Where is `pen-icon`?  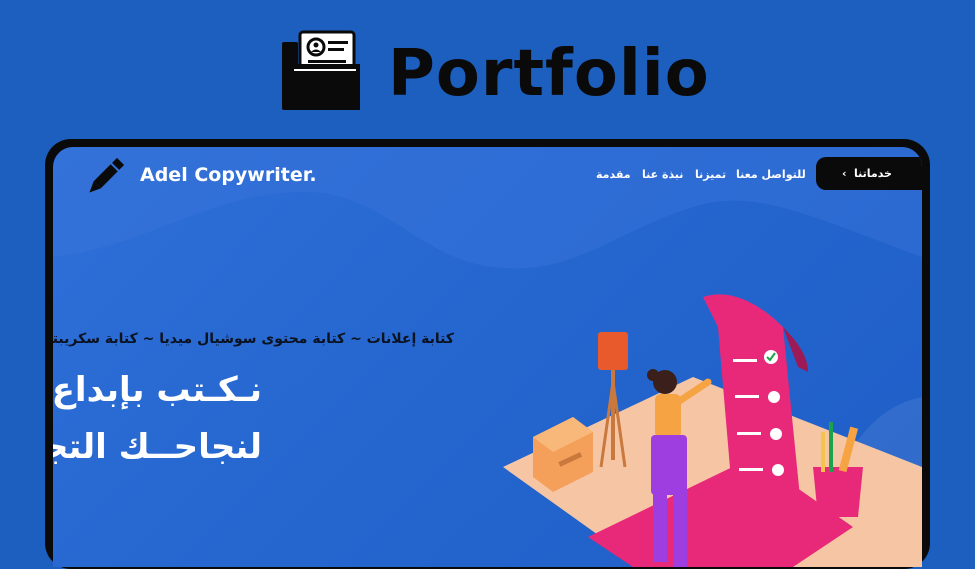
pen-icon is located at coordinates (107, 175).